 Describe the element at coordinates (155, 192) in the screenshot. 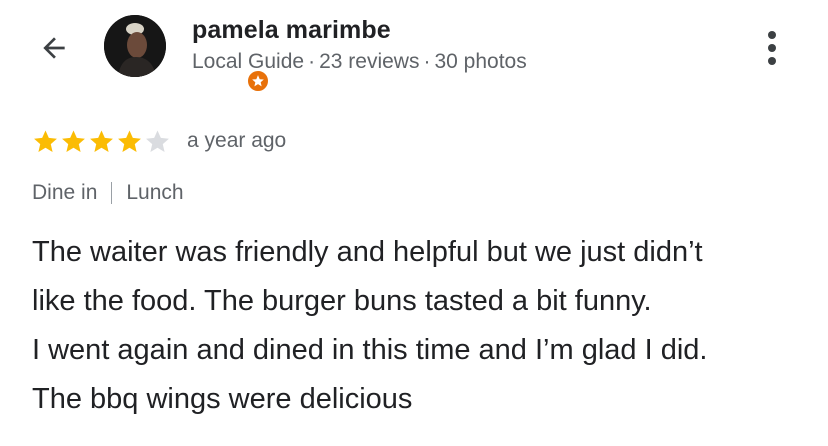

I see `tag-lunch: Lunch` at that location.